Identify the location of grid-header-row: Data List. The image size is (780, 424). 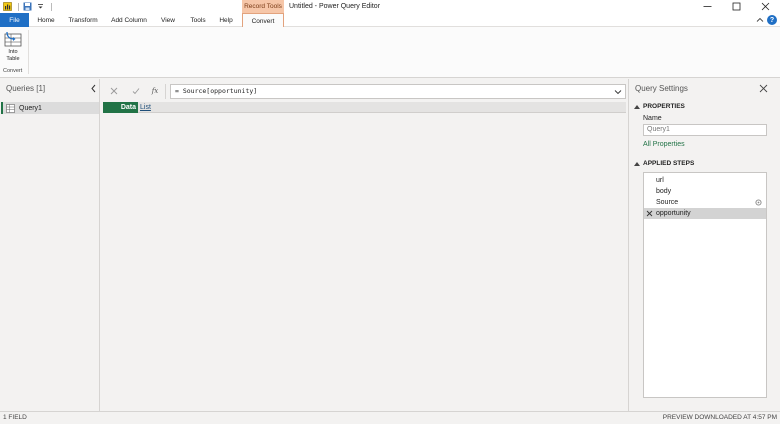
(364, 107).